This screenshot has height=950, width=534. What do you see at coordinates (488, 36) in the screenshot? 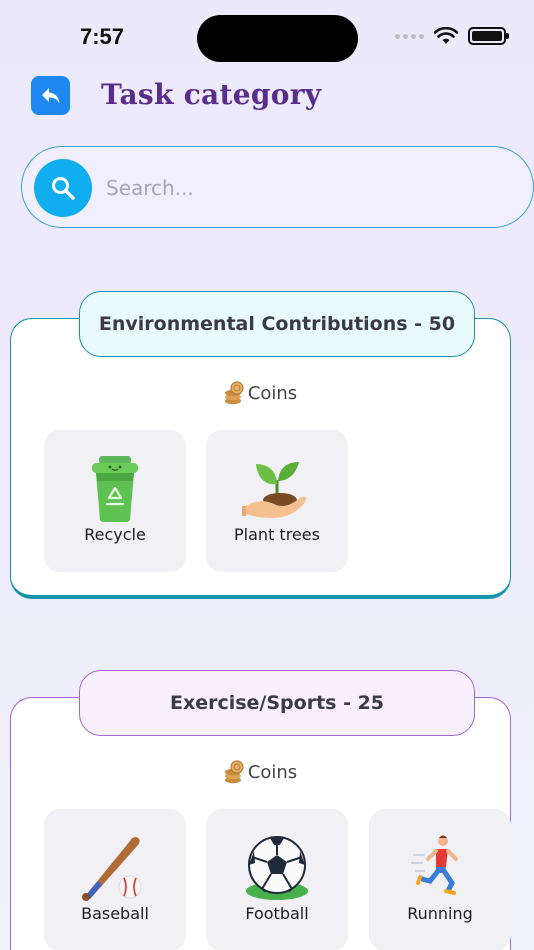
I see `battery-icon` at bounding box center [488, 36].